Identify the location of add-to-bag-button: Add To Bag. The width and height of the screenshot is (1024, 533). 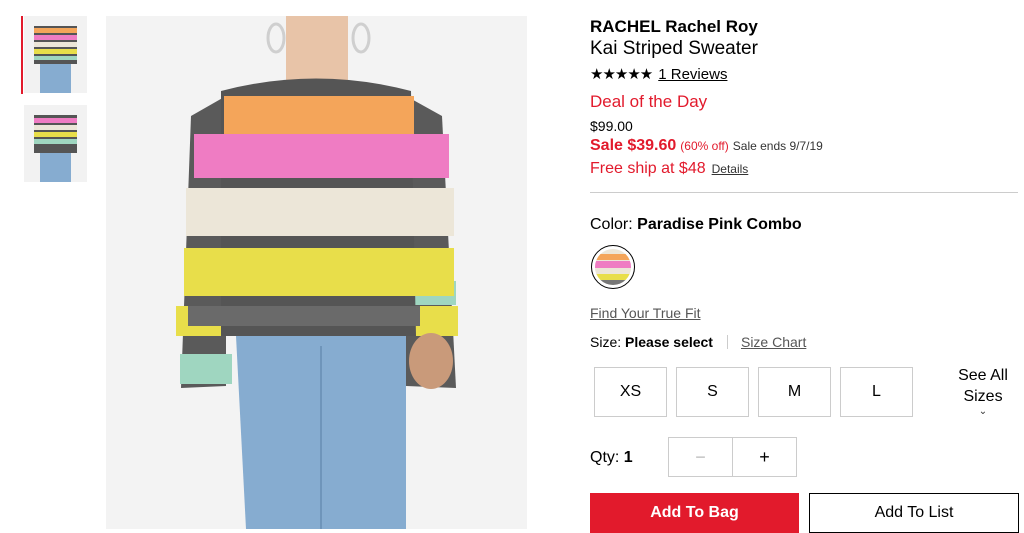
(694, 513).